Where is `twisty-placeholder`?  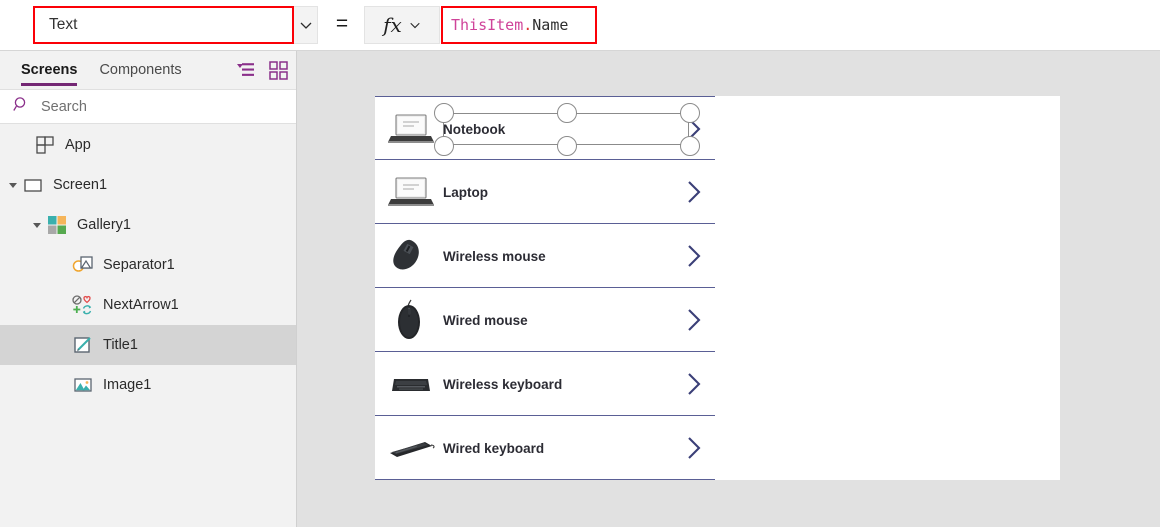 twisty-placeholder is located at coordinates (25, 145).